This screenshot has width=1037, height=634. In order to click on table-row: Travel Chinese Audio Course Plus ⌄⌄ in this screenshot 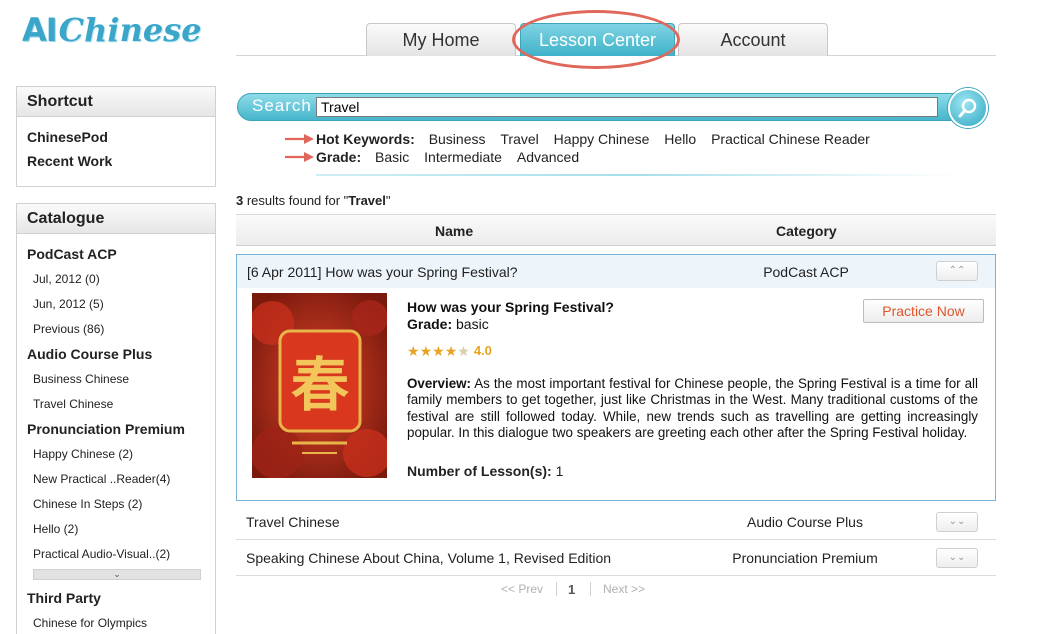, I will do `click(616, 522)`.